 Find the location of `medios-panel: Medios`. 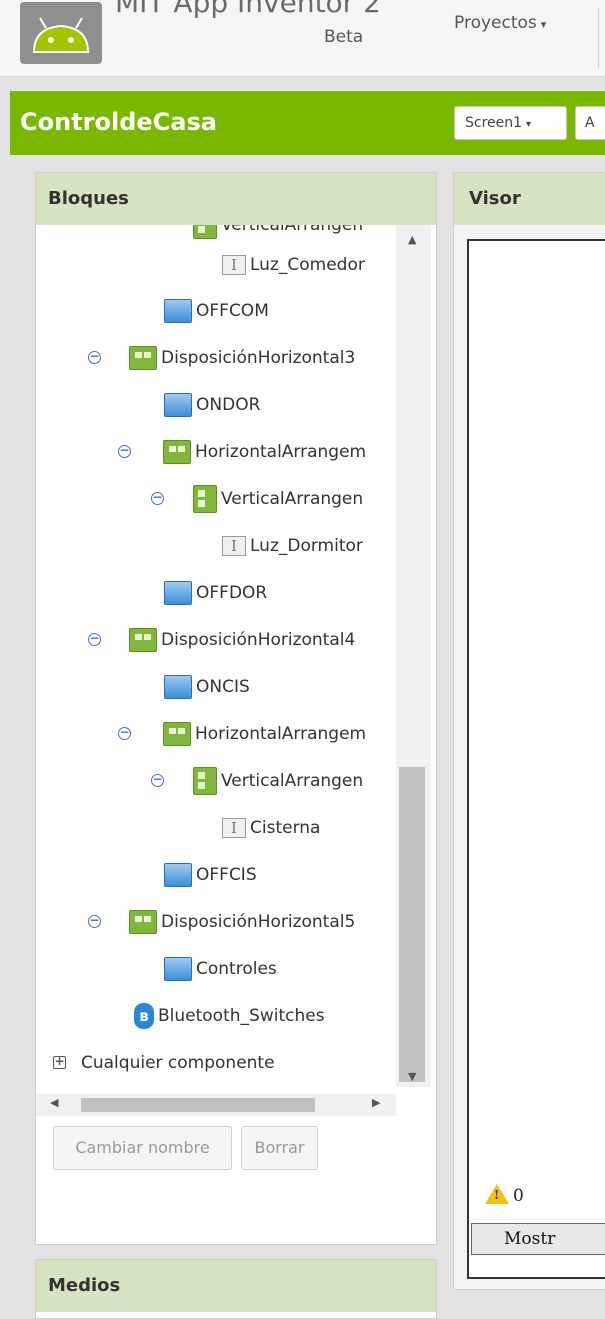

medios-panel: Medios is located at coordinates (236, 1289).